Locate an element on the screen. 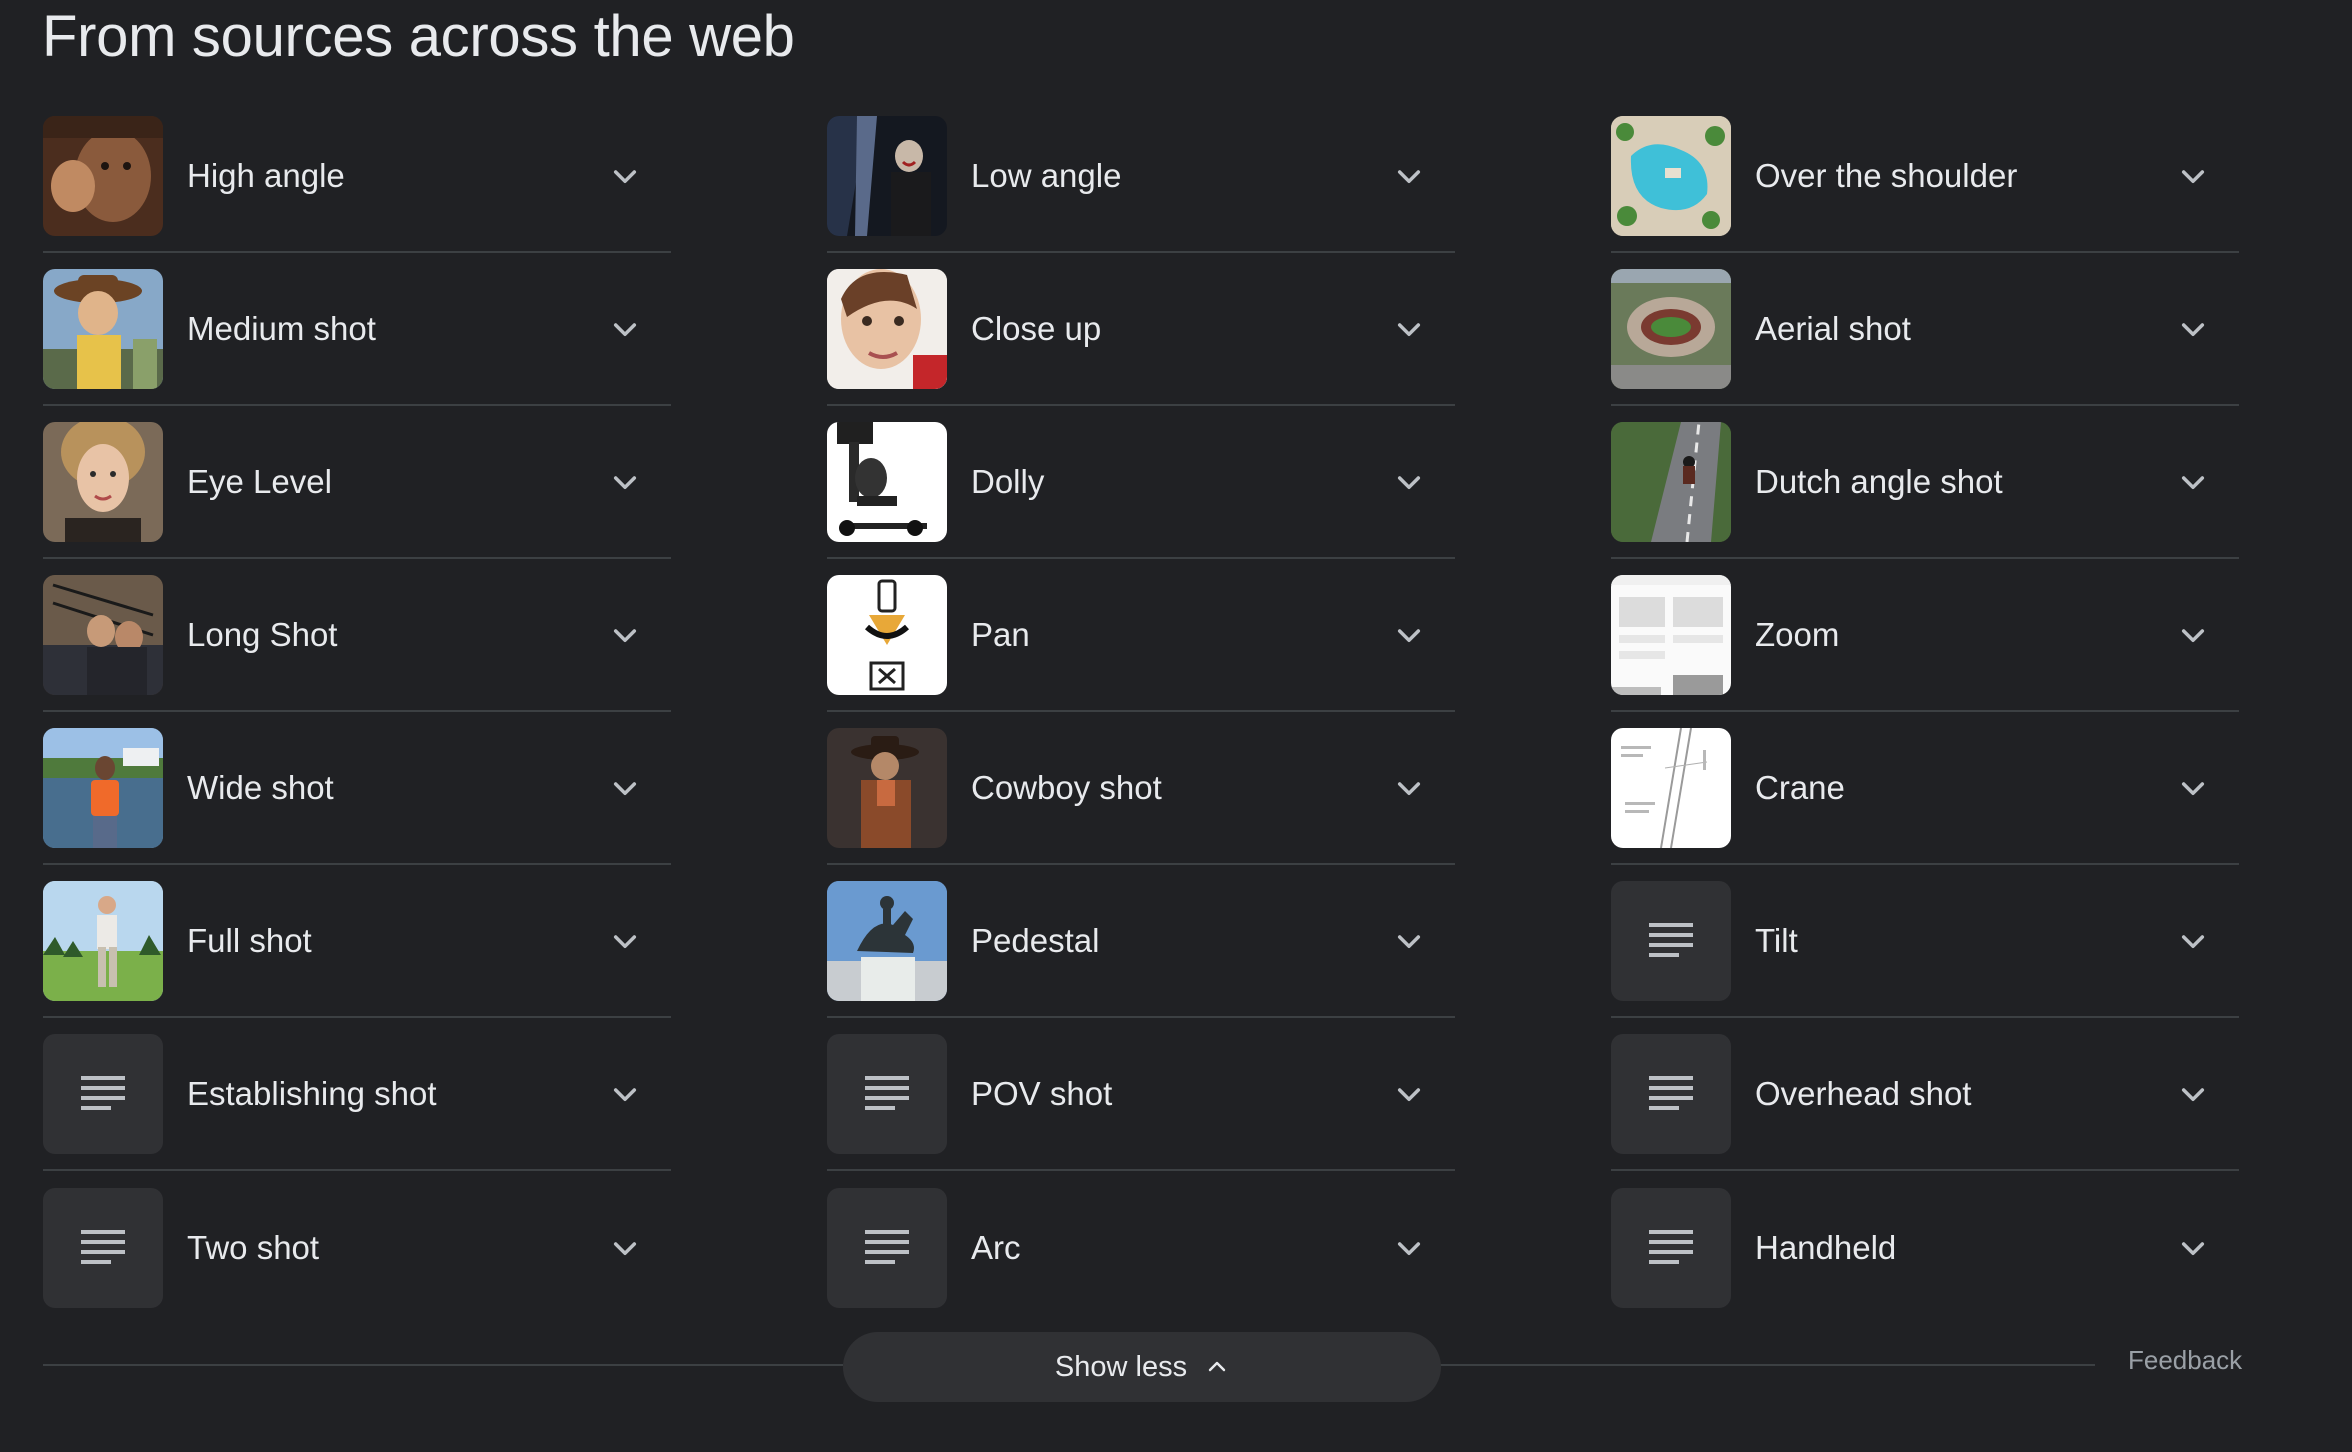 The height and width of the screenshot is (1452, 2352). accordion-item-label: Overhead shot is located at coordinates (1863, 1093).